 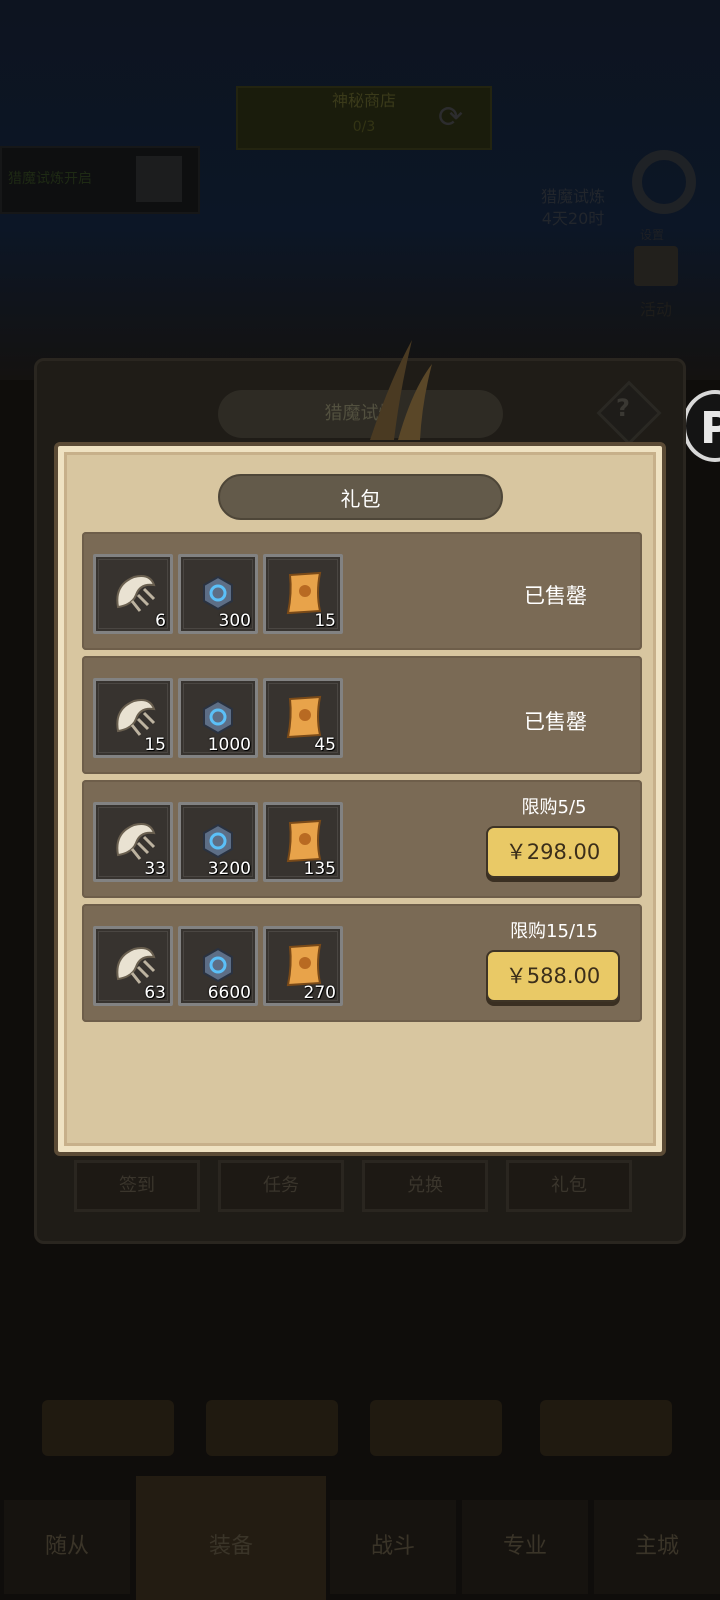 I want to click on activity-label: 活动, so click(x=656, y=309).